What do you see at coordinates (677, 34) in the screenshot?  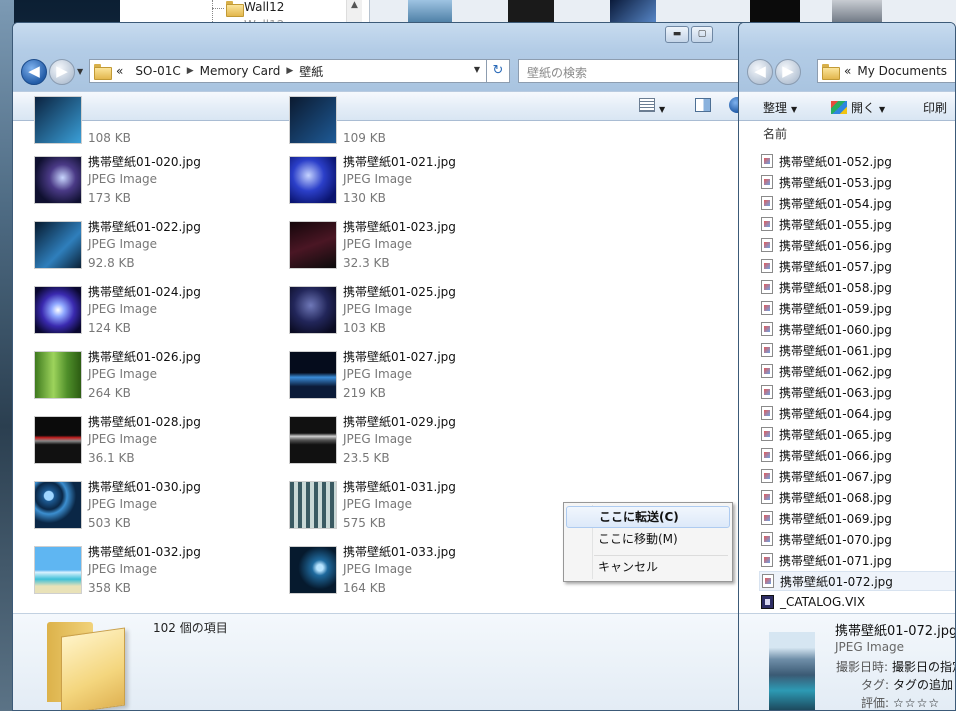 I see `minimize-button: ▬` at bounding box center [677, 34].